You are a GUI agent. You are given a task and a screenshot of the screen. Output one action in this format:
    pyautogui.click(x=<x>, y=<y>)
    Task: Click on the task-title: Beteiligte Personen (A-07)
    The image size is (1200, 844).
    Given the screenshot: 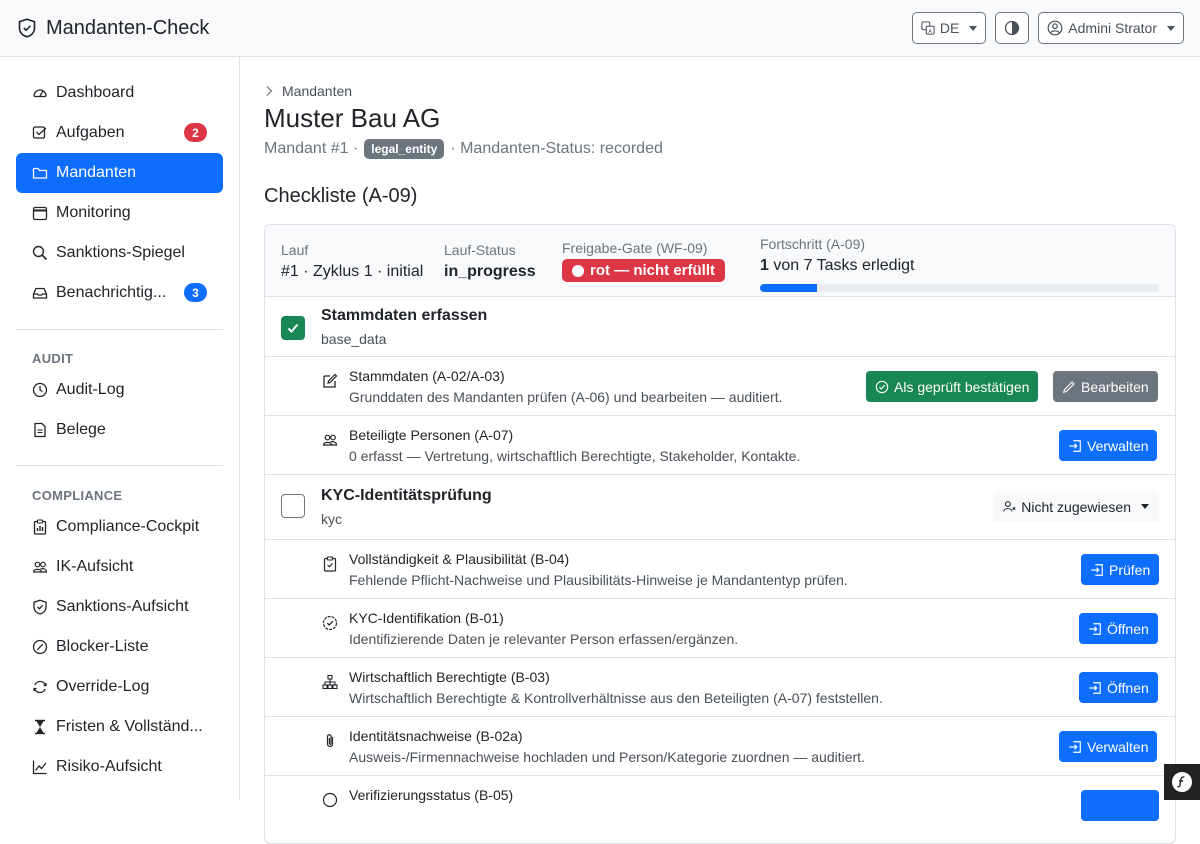 What is the action you would take?
    pyautogui.click(x=431, y=435)
    